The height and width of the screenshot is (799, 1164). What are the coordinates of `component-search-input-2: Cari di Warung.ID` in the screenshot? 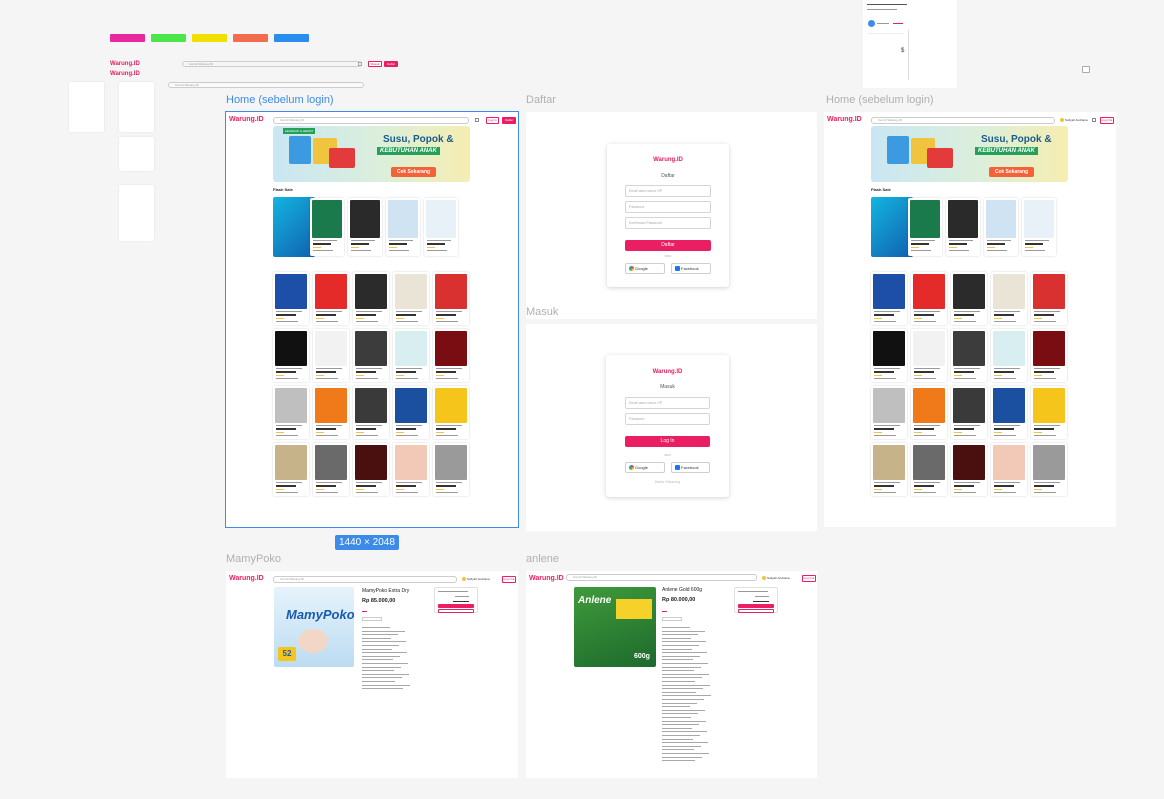 It's located at (266, 85).